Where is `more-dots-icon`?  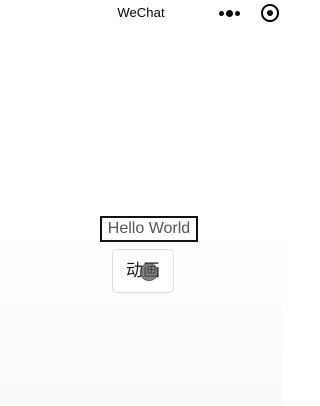
more-dots-icon is located at coordinates (230, 14).